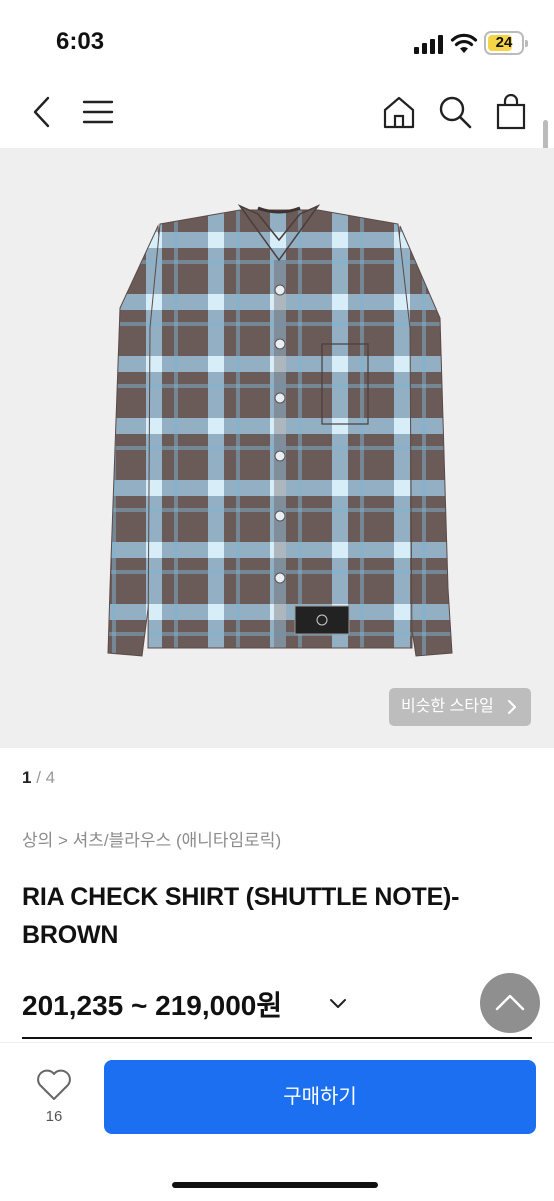  What do you see at coordinates (151, 838) in the screenshot?
I see `breadcrumb: 상의 > 셔츠/블라우스 (애니타임로릭)` at bounding box center [151, 838].